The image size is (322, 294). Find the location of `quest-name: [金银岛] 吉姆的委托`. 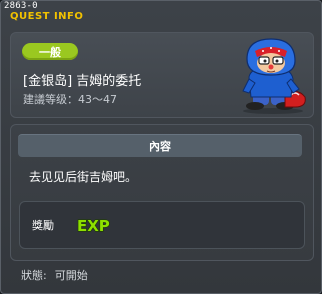

quest-name: [金银岛] 吉姆的委托 is located at coordinates (82, 81).